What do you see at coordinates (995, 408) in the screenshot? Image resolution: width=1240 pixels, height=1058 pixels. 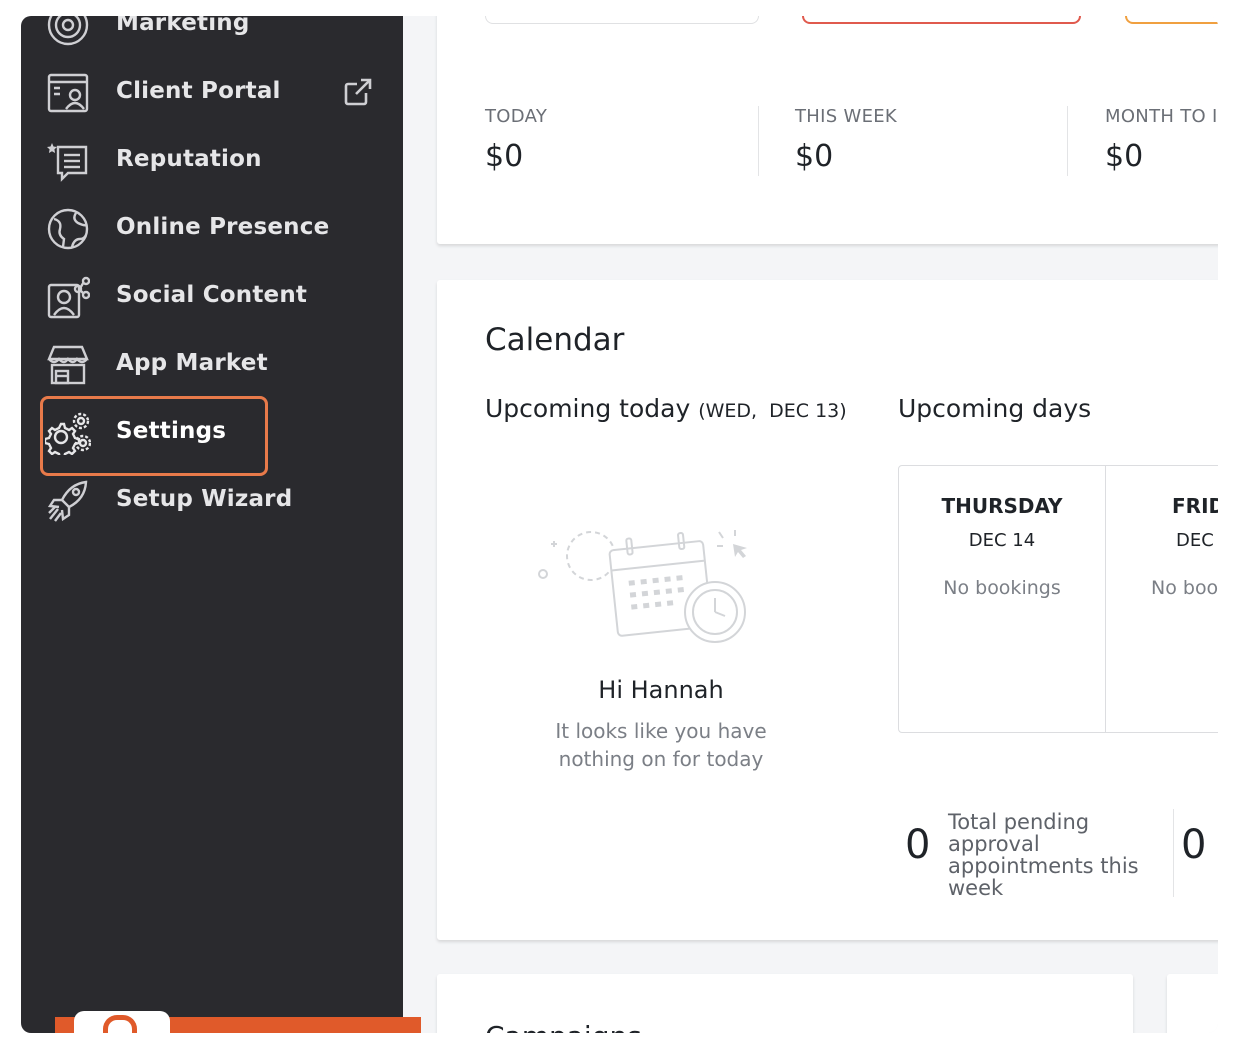 I see `upcoming-days-heading: Upcoming days` at bounding box center [995, 408].